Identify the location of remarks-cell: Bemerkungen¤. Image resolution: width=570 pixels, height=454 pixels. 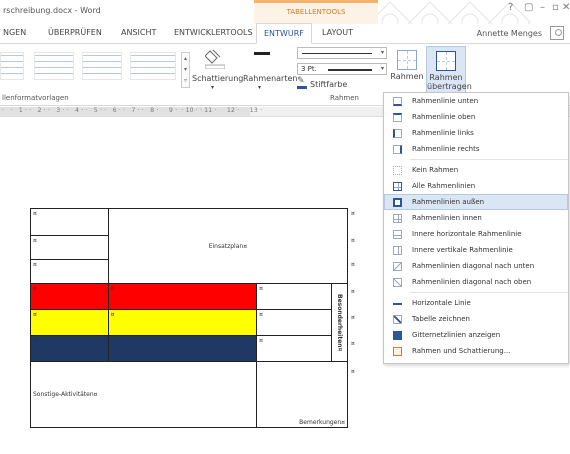
(302, 394).